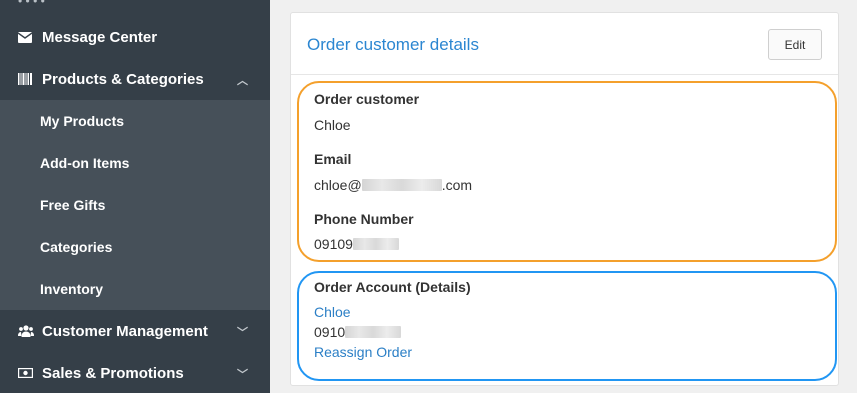  I want to click on card-header: Order customer details Edit, so click(564, 44).